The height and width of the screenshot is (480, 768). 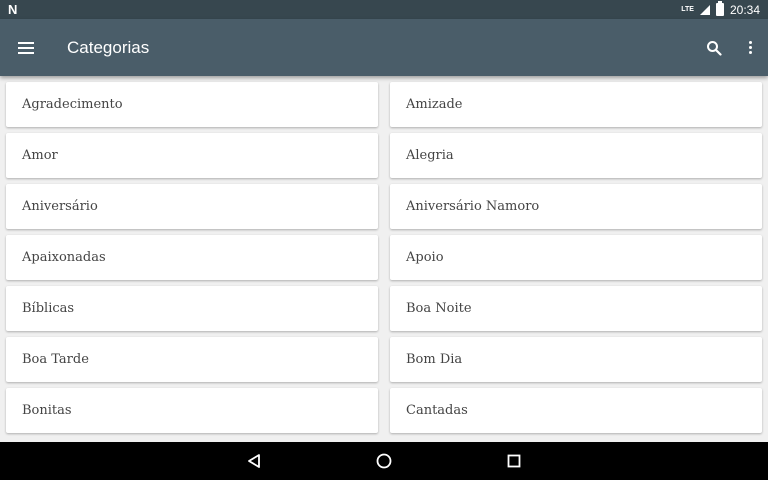 I want to click on home-button, so click(x=384, y=461).